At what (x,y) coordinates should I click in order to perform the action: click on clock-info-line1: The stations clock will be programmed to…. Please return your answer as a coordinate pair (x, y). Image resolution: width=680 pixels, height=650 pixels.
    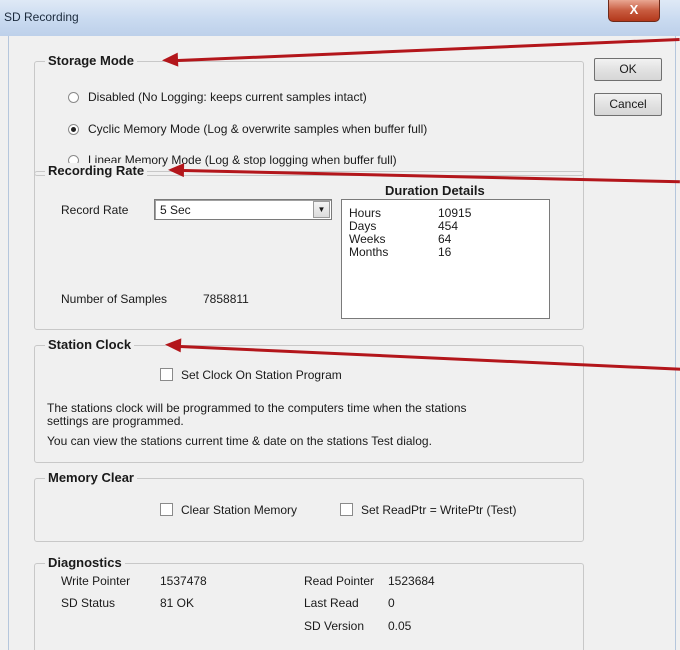
    Looking at the image, I should click on (257, 408).